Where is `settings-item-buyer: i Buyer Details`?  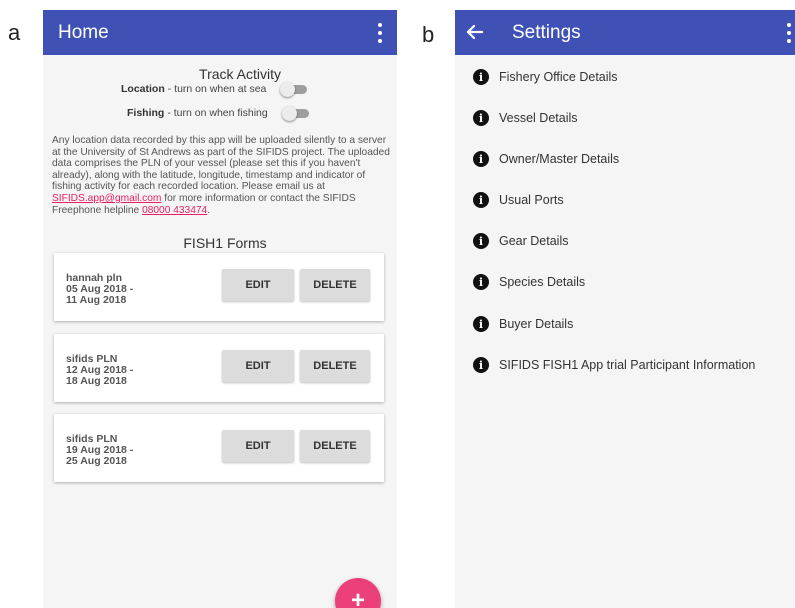
settings-item-buyer: i Buyer Details is located at coordinates (523, 324).